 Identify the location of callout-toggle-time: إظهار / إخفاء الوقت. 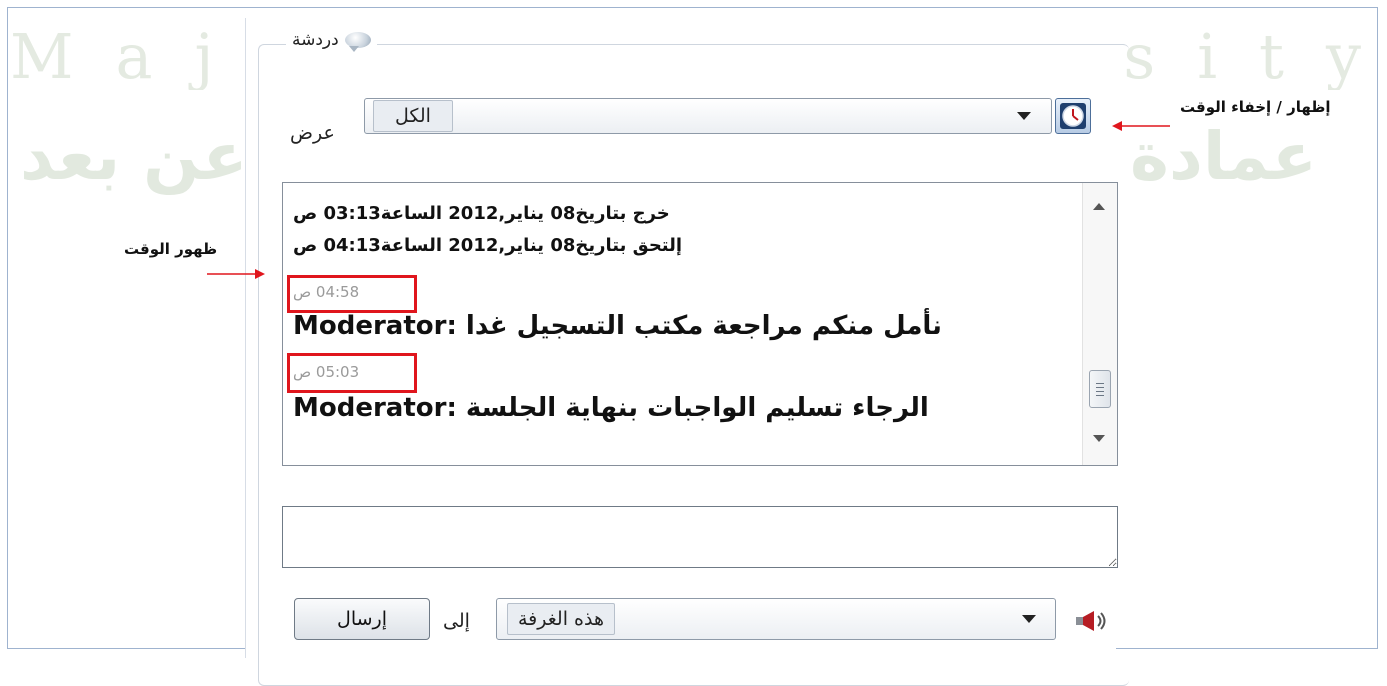
(1255, 107).